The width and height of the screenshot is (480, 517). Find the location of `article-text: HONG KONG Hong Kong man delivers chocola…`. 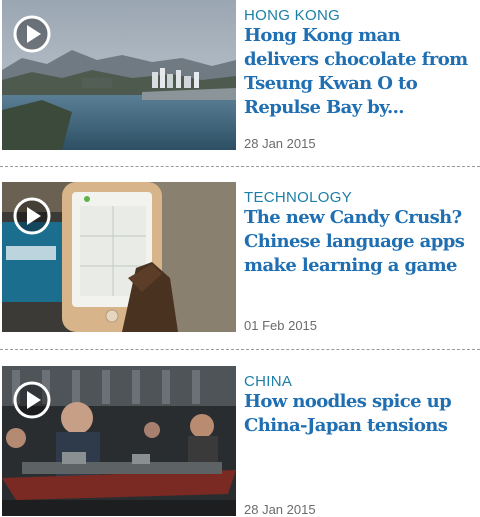

article-text: HONG KONG Hong Kong man delivers chocola… is located at coordinates (362, 75).